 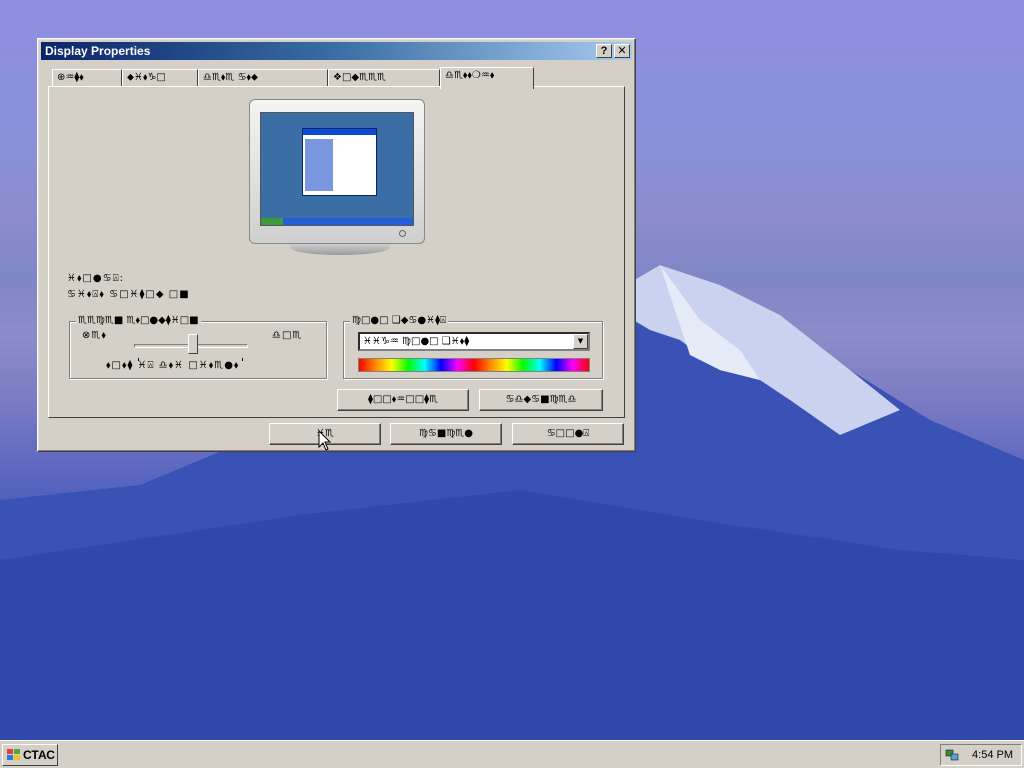 I want to click on color-quality-value: ♓︎♓︎♑︎♒︎ ♍︎□︎●︎□︎ ❑︎♓︎⬧︎⧫︎, so click(x=416, y=341).